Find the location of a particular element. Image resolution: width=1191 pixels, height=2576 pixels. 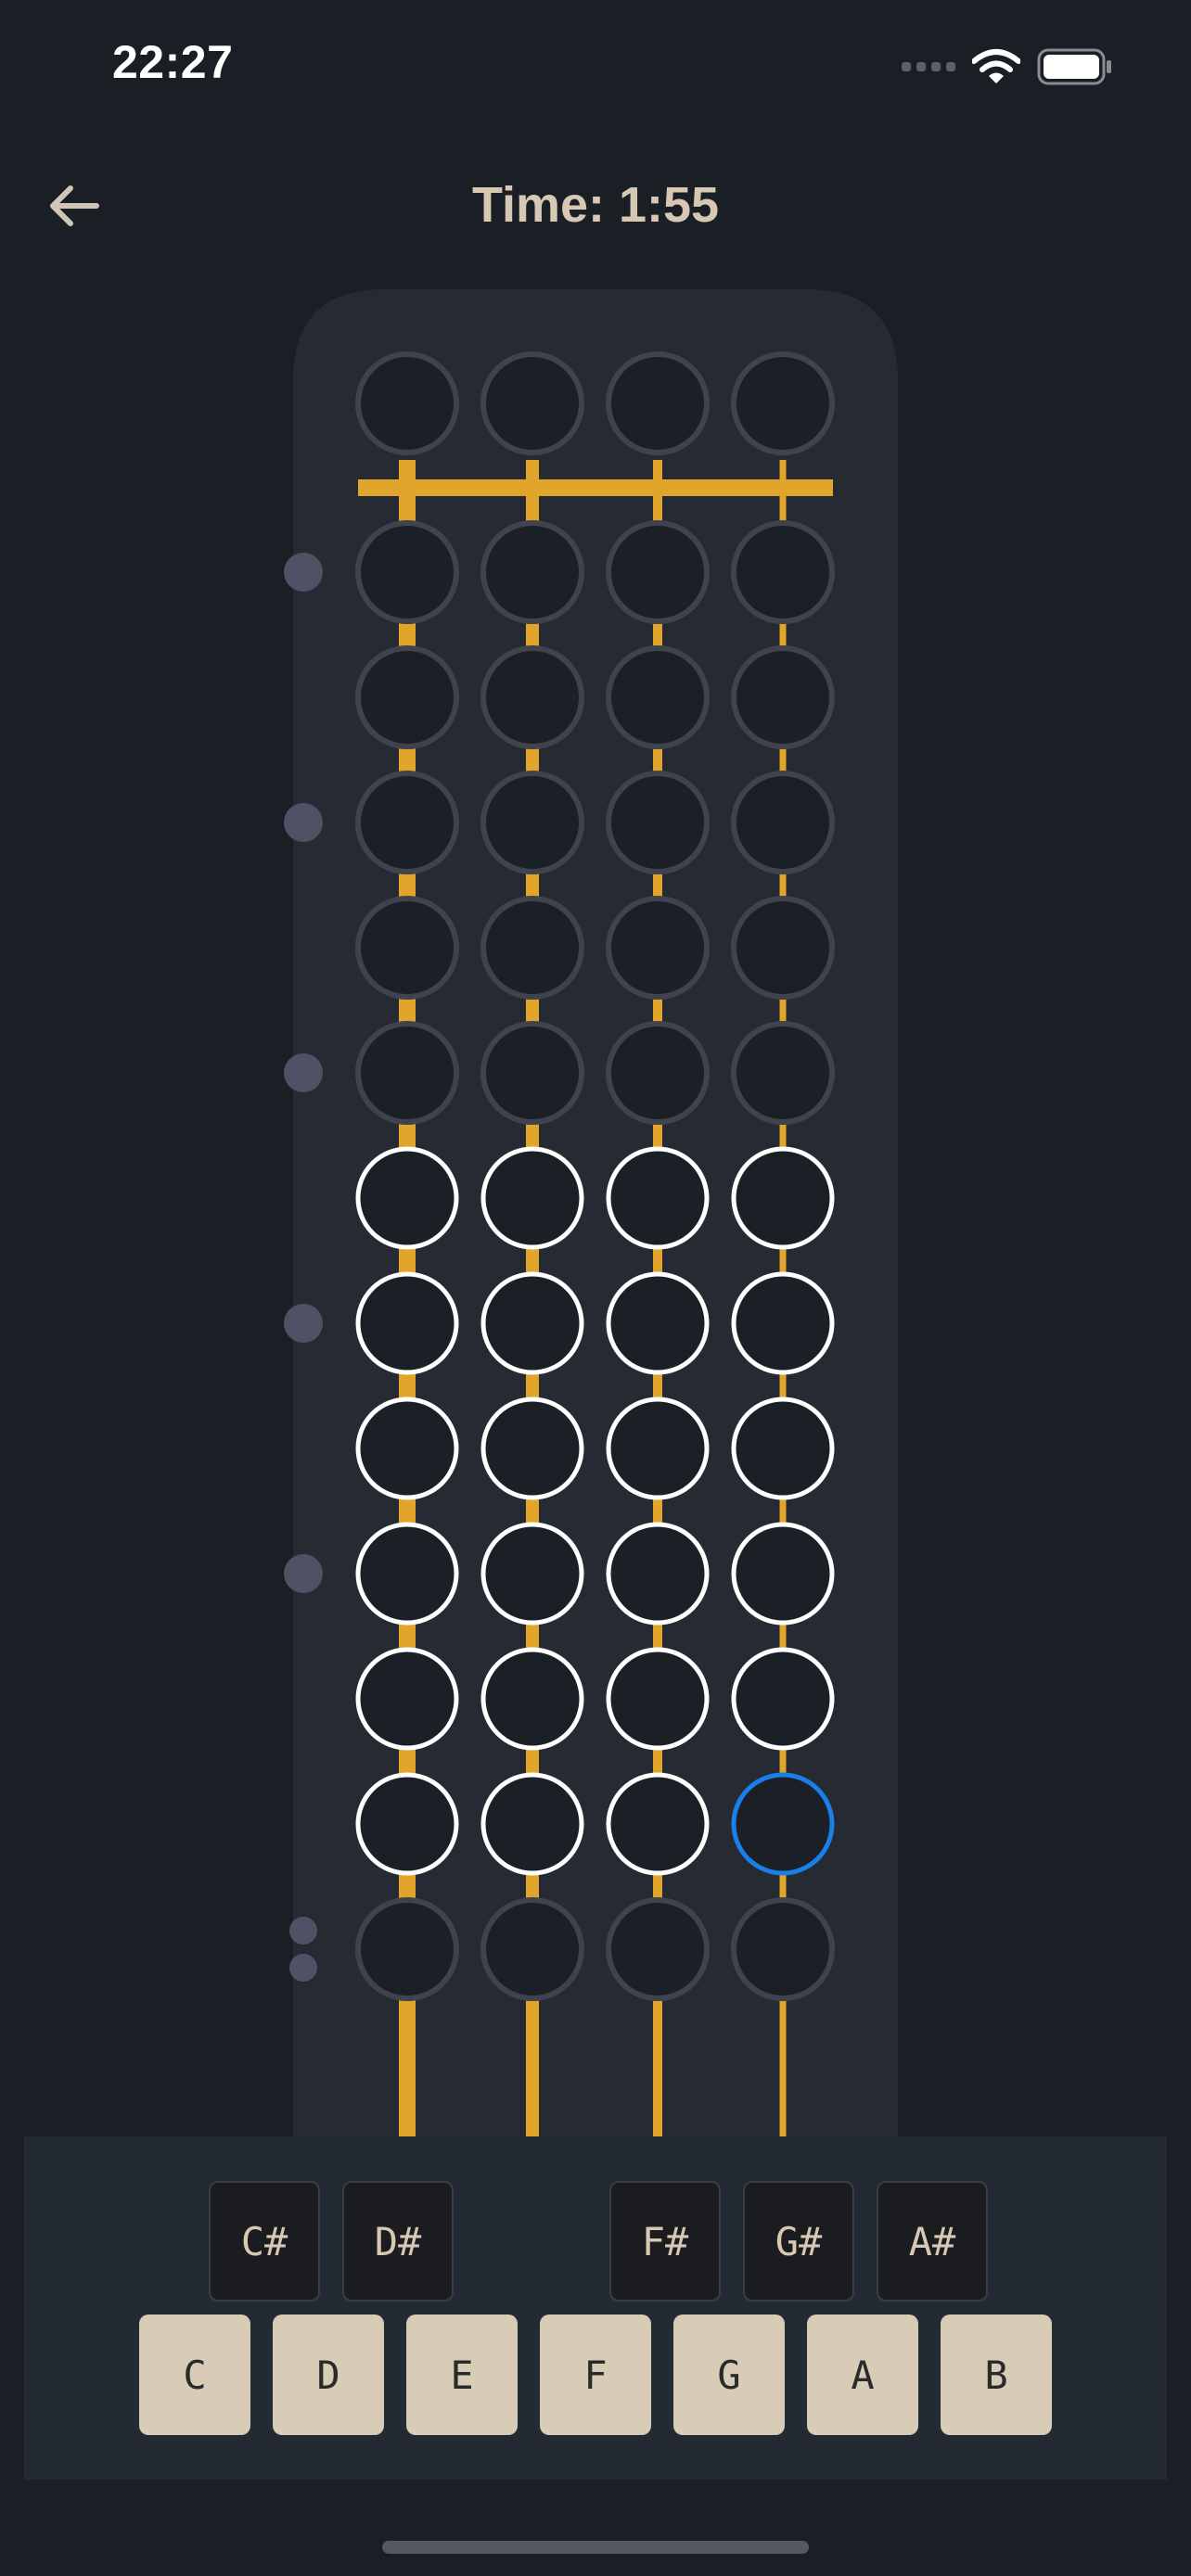

key-a-sharp: A# is located at coordinates (932, 2241).